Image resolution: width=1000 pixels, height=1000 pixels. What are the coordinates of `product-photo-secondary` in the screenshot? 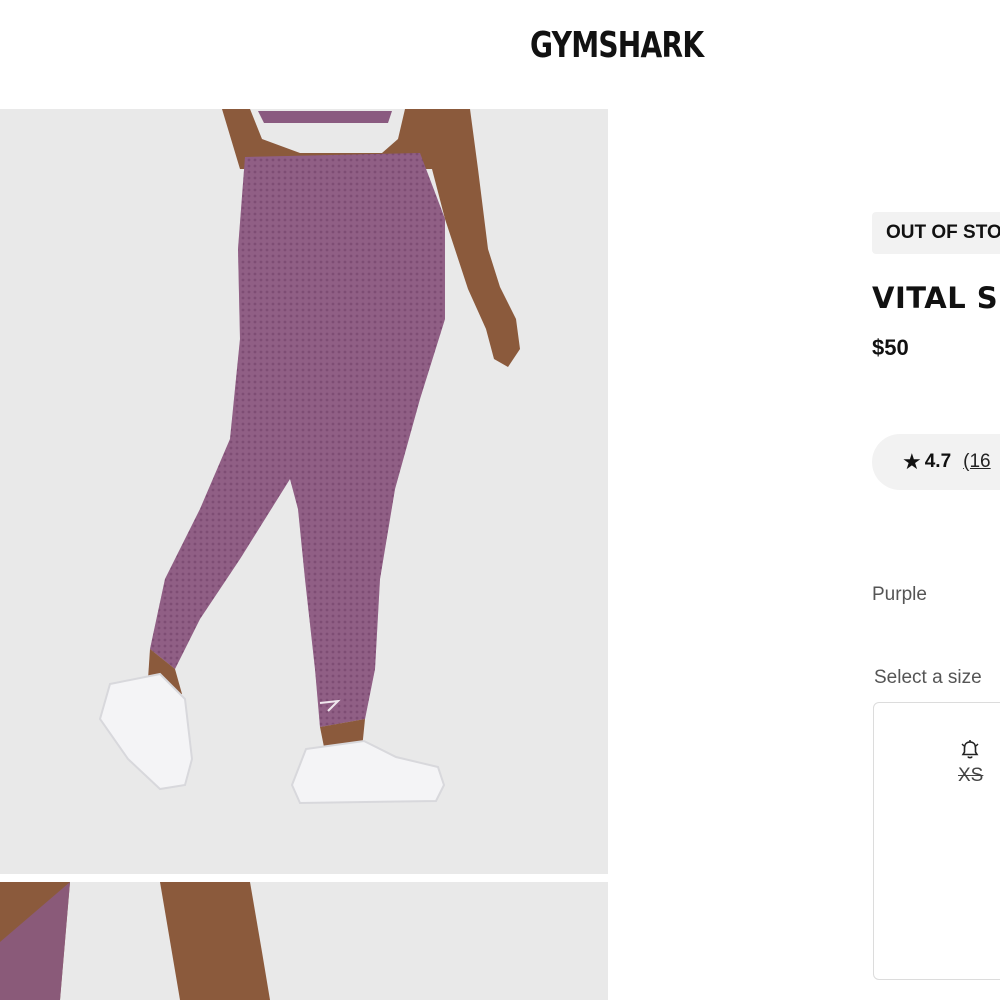 It's located at (304, 941).